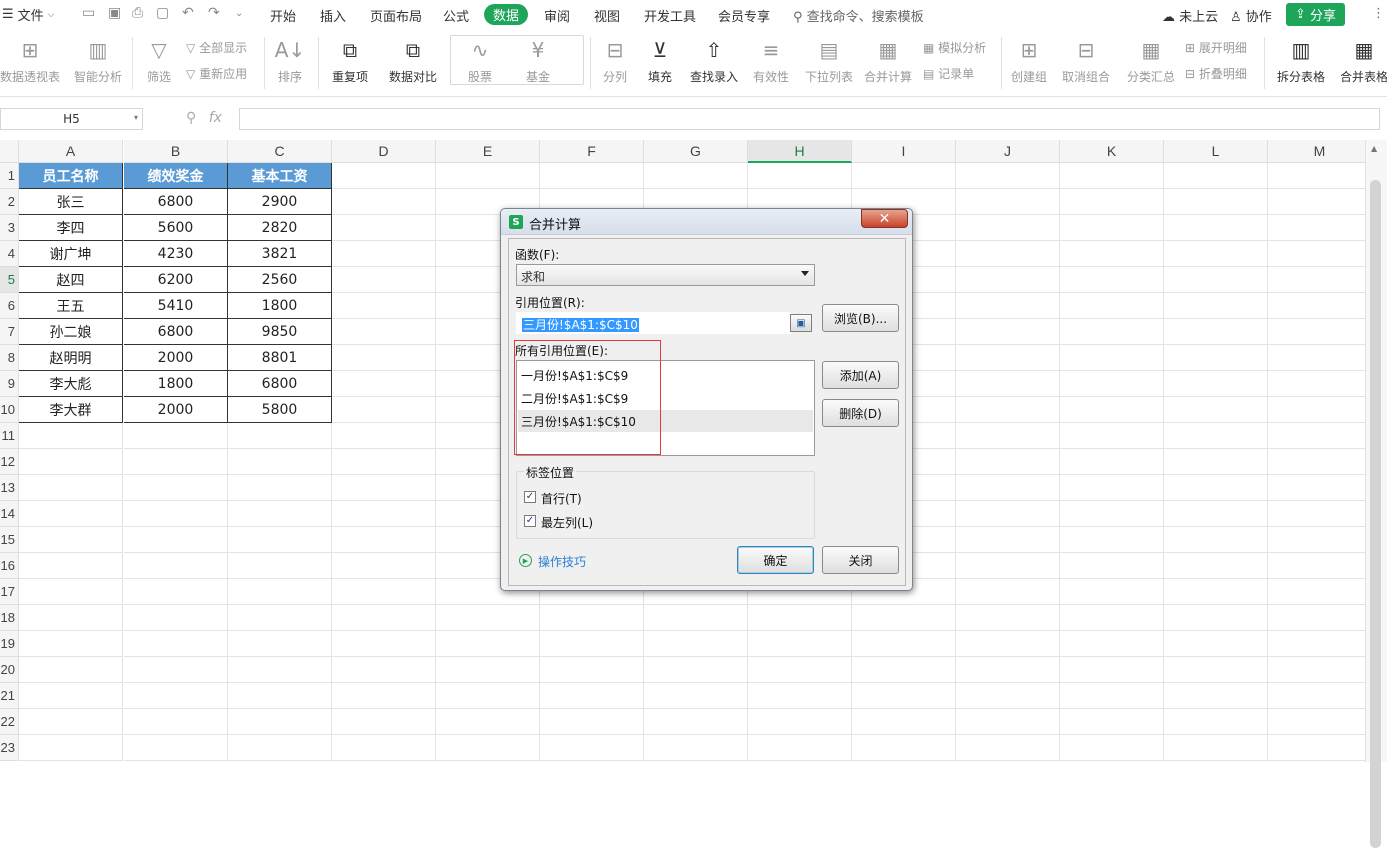 This screenshot has width=1387, height=848. I want to click on cell-m8, so click(1316, 358).